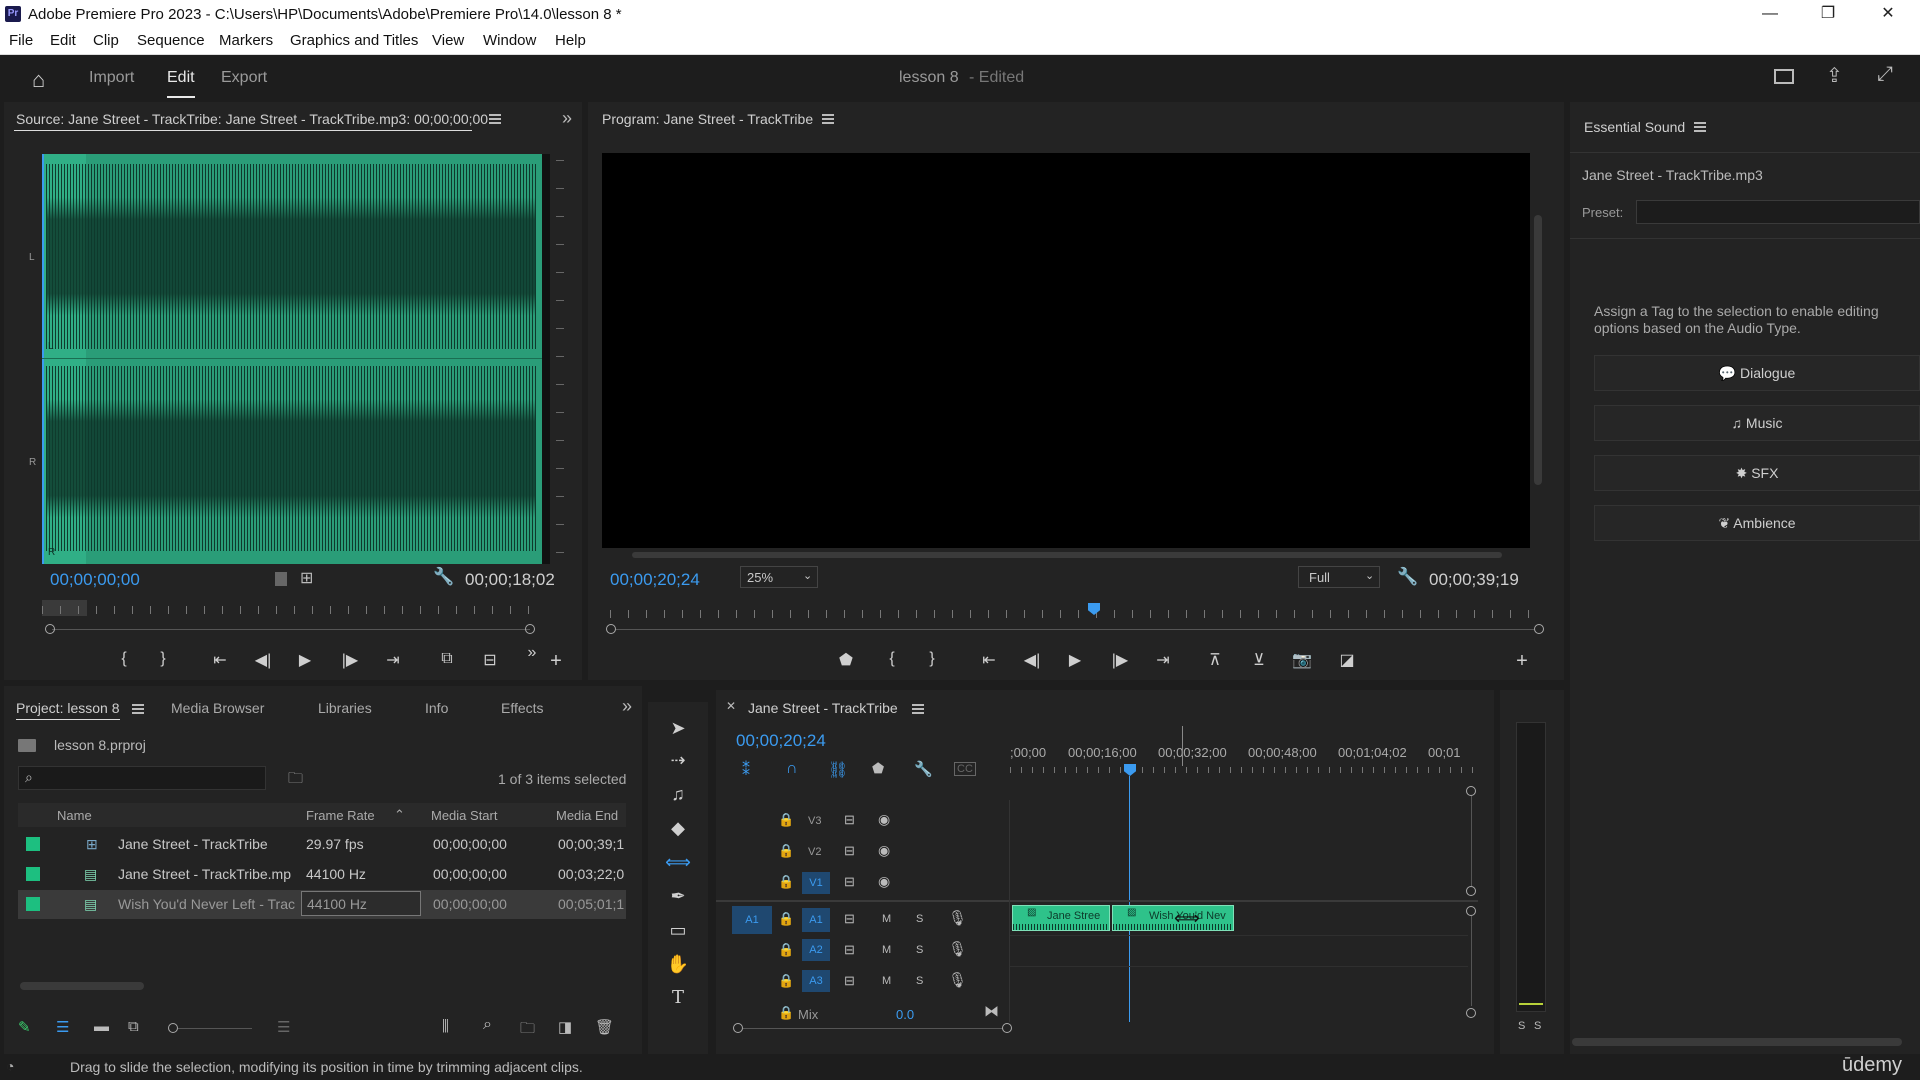 This screenshot has height=1080, width=1920. Describe the element at coordinates (1120, 660) in the screenshot. I see `program-step-forward-button: |▶` at that location.